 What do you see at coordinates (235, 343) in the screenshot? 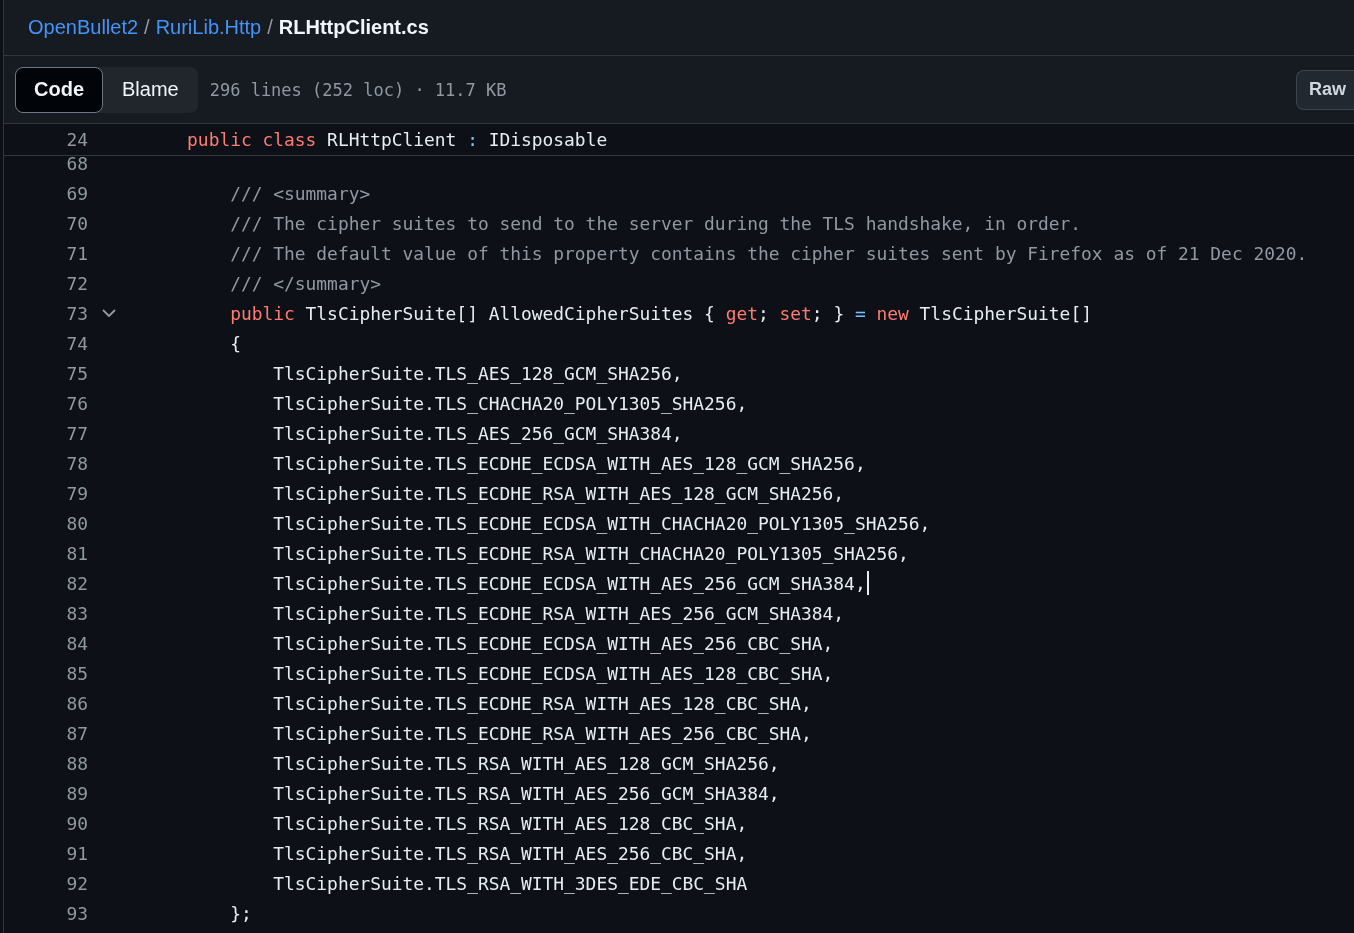
I see `code-line: {` at bounding box center [235, 343].